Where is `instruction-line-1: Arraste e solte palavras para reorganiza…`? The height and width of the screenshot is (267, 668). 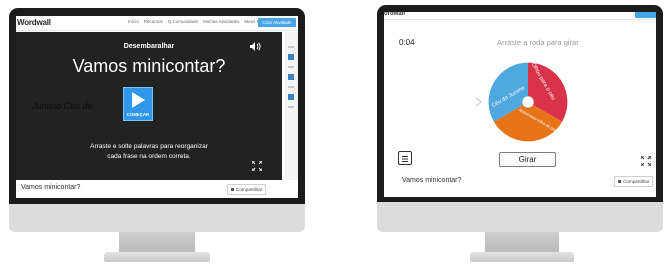
instruction-line-1: Arraste e solte palavras para reorganiza… is located at coordinates (149, 146).